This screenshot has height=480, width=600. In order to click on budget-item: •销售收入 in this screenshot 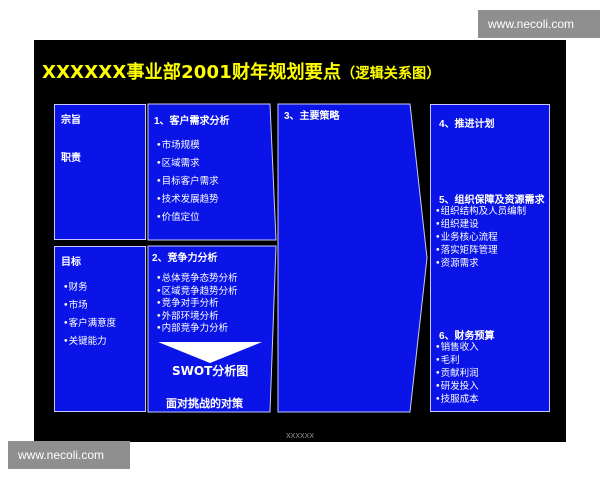, I will do `click(457, 347)`.